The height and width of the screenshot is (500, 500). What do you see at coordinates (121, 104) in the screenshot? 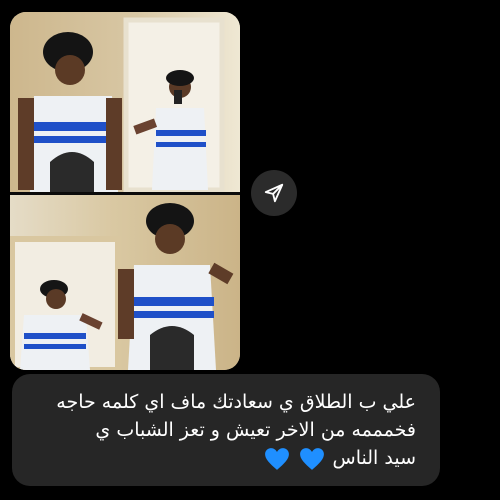
I see `photo-top-scene` at bounding box center [121, 104].